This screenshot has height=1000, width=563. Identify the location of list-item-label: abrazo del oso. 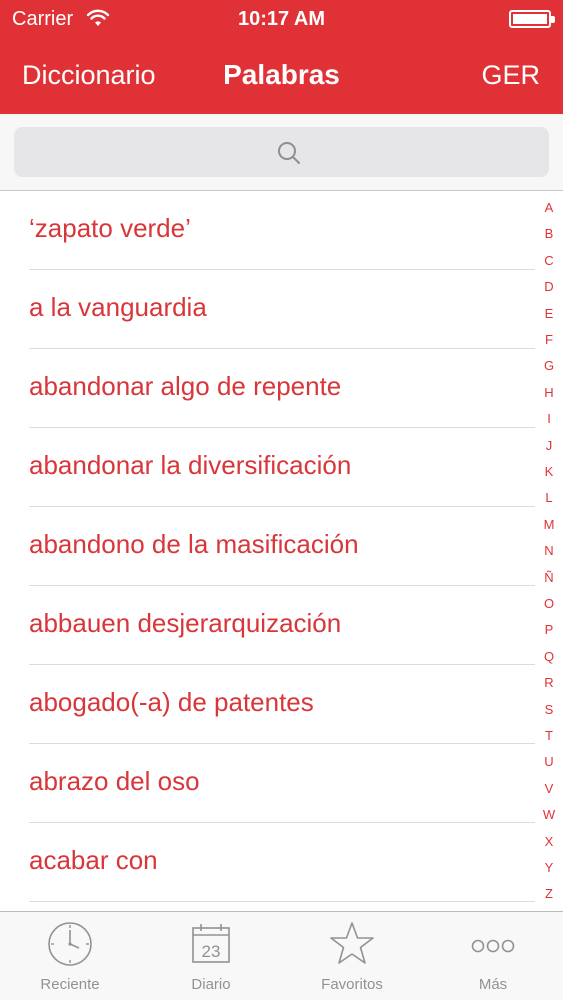
(114, 781).